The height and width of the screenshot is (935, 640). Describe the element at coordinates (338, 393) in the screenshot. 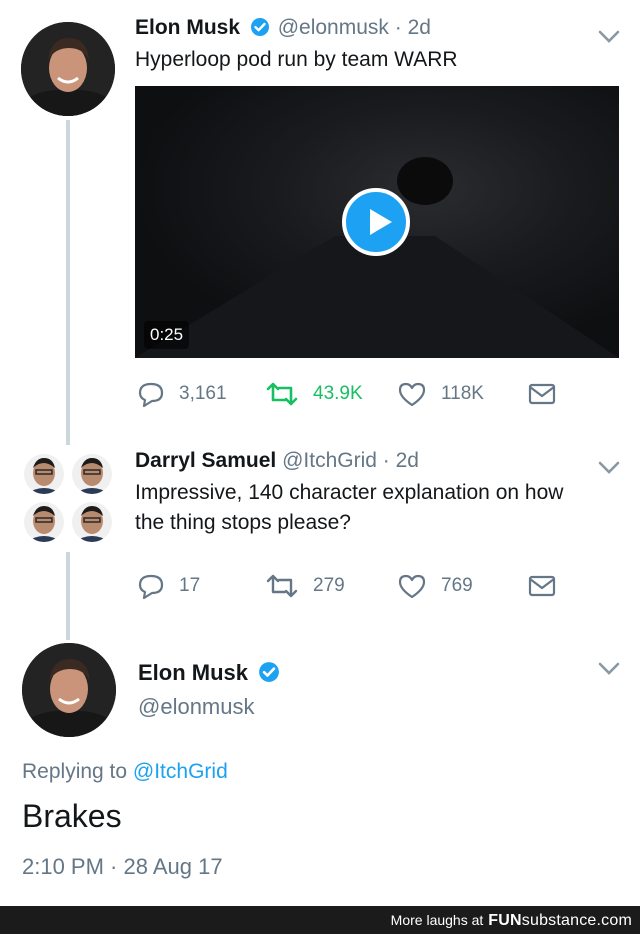

I see `tweet1-retweet-count: 43.9K` at that location.